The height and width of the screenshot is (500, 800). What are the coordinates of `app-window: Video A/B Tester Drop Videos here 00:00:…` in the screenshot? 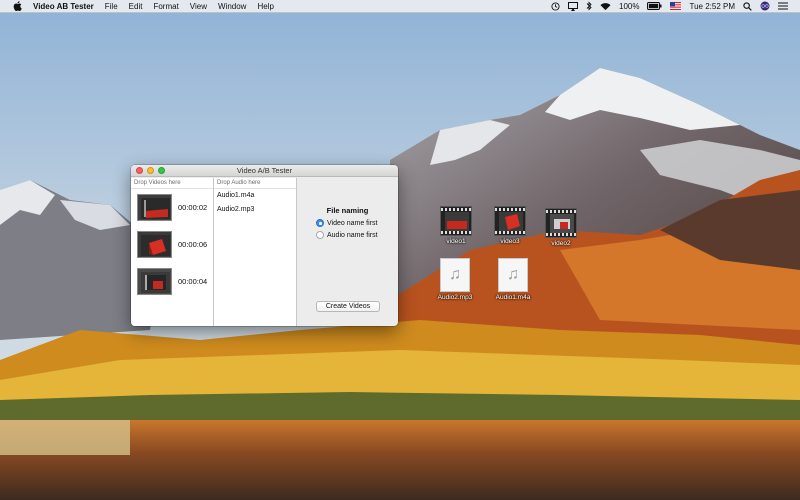 It's located at (264, 245).